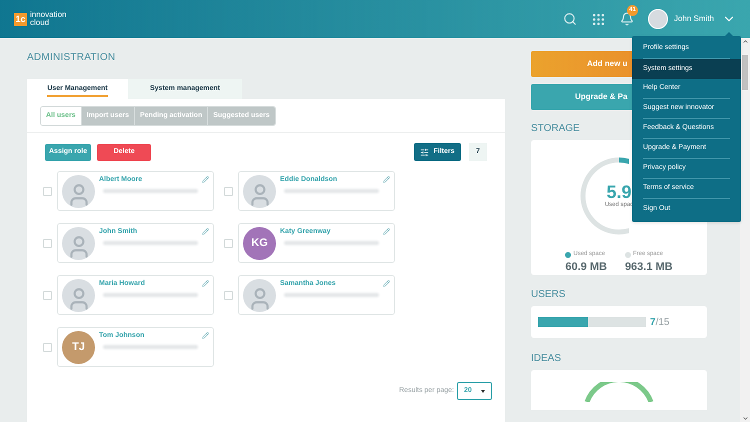 The height and width of the screenshot is (422, 750). What do you see at coordinates (548, 295) in the screenshot?
I see `section-title: USERS` at bounding box center [548, 295].